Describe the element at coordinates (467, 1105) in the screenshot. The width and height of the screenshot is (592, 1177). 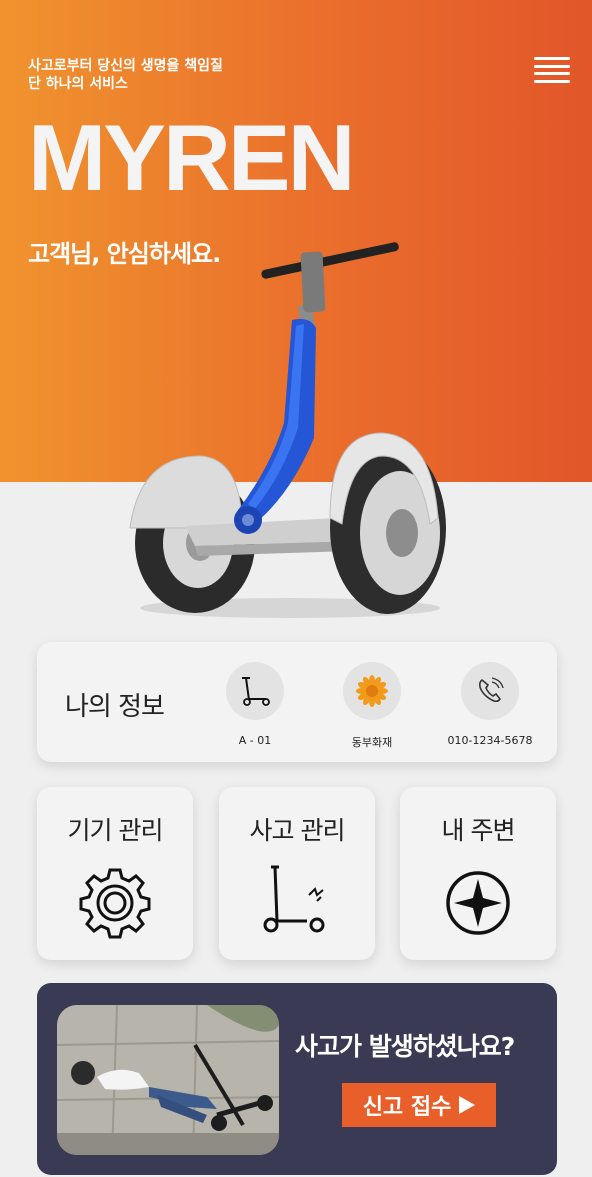
I see `play-arrow-icon` at that location.